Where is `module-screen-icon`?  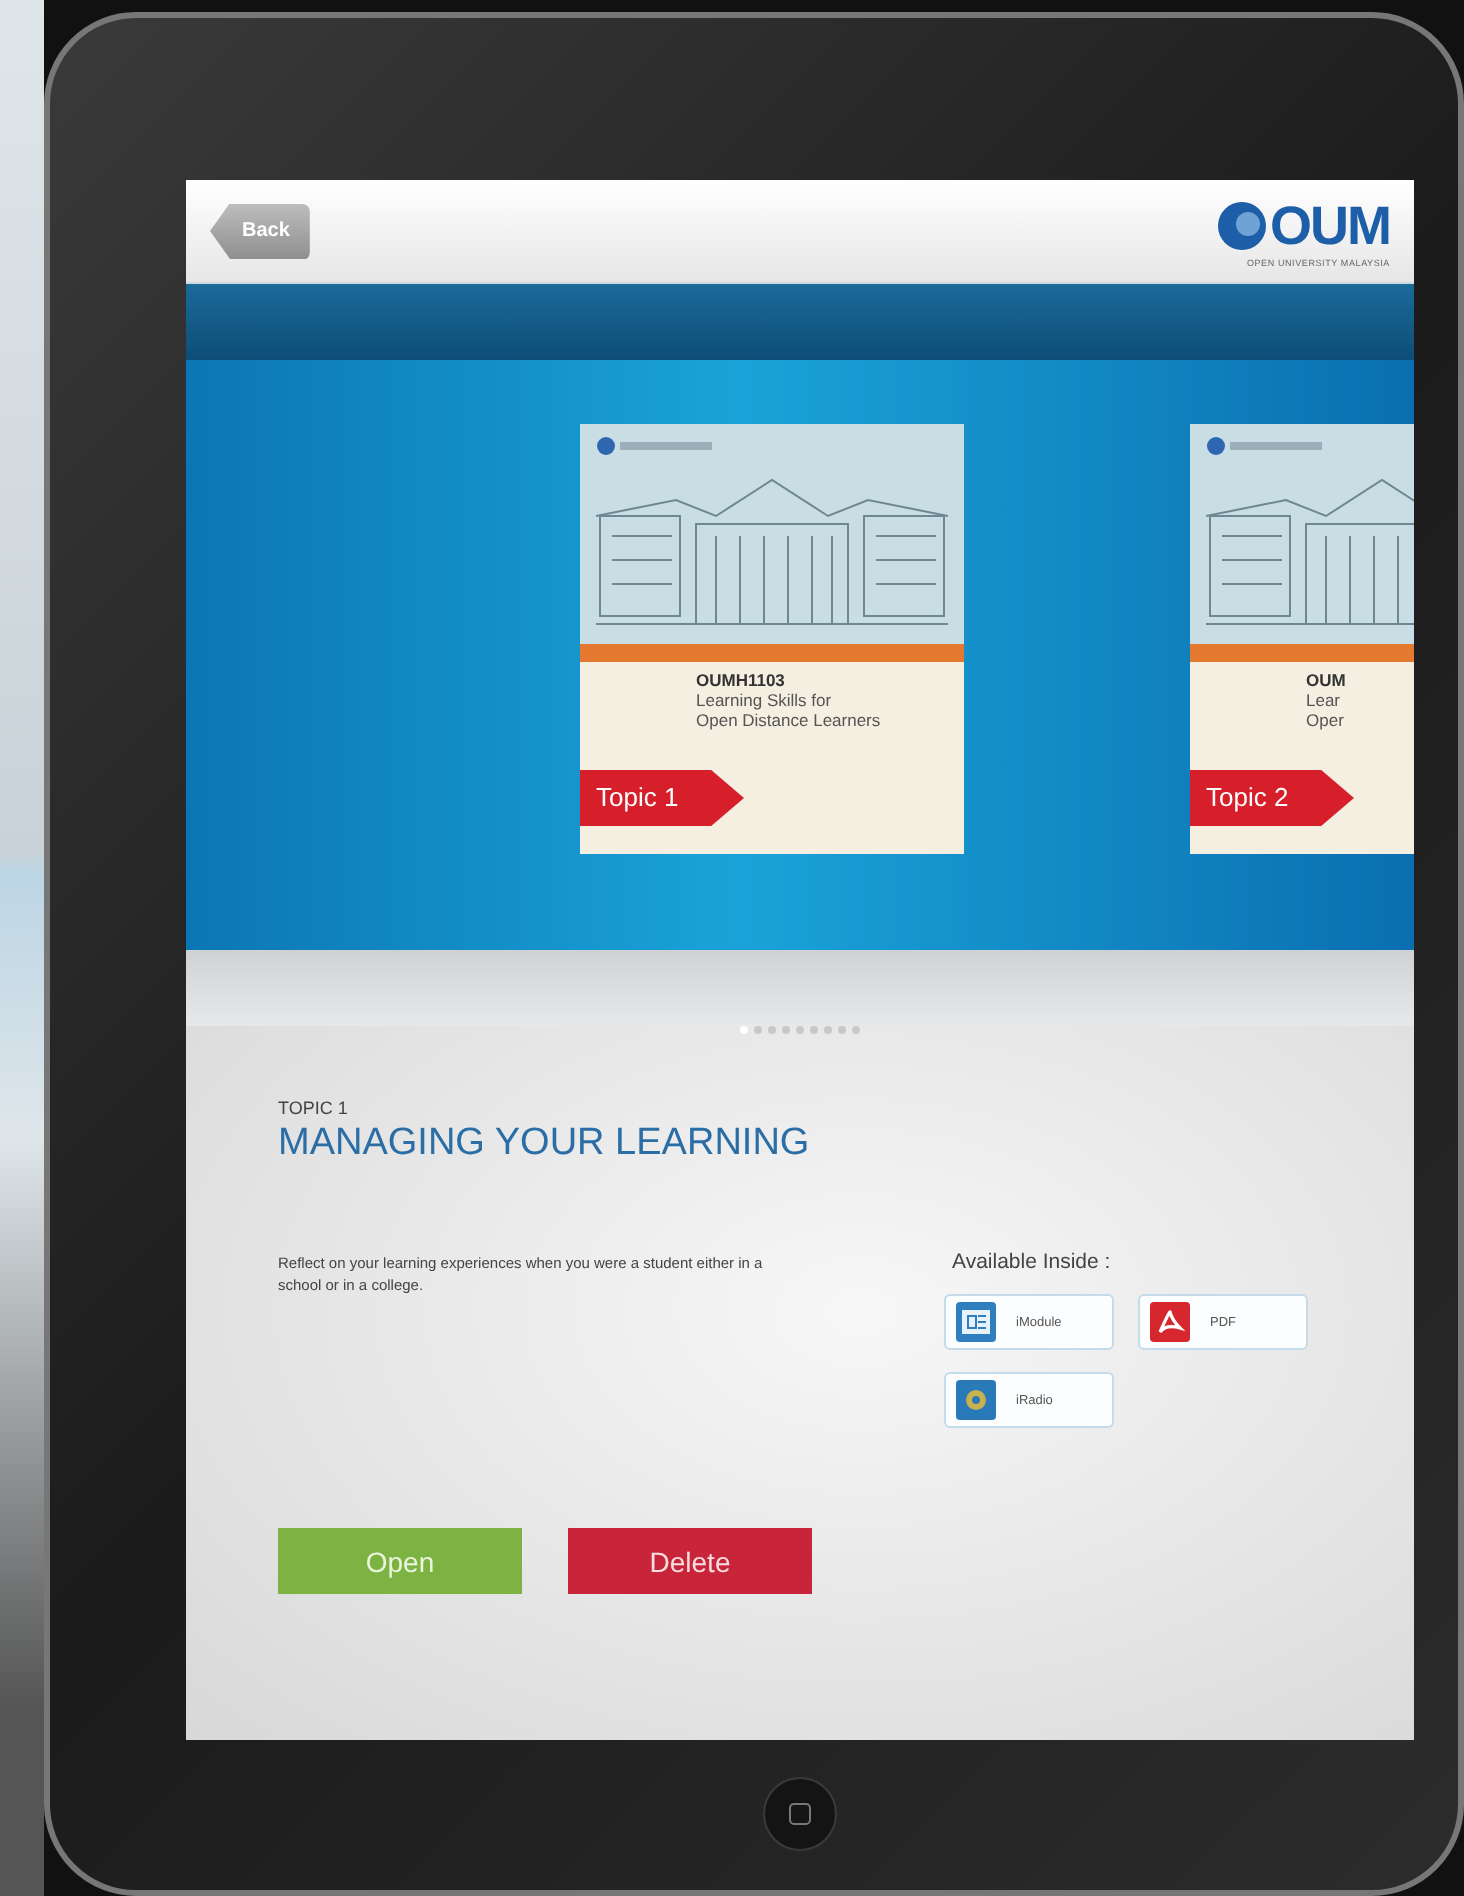 module-screen-icon is located at coordinates (976, 1322).